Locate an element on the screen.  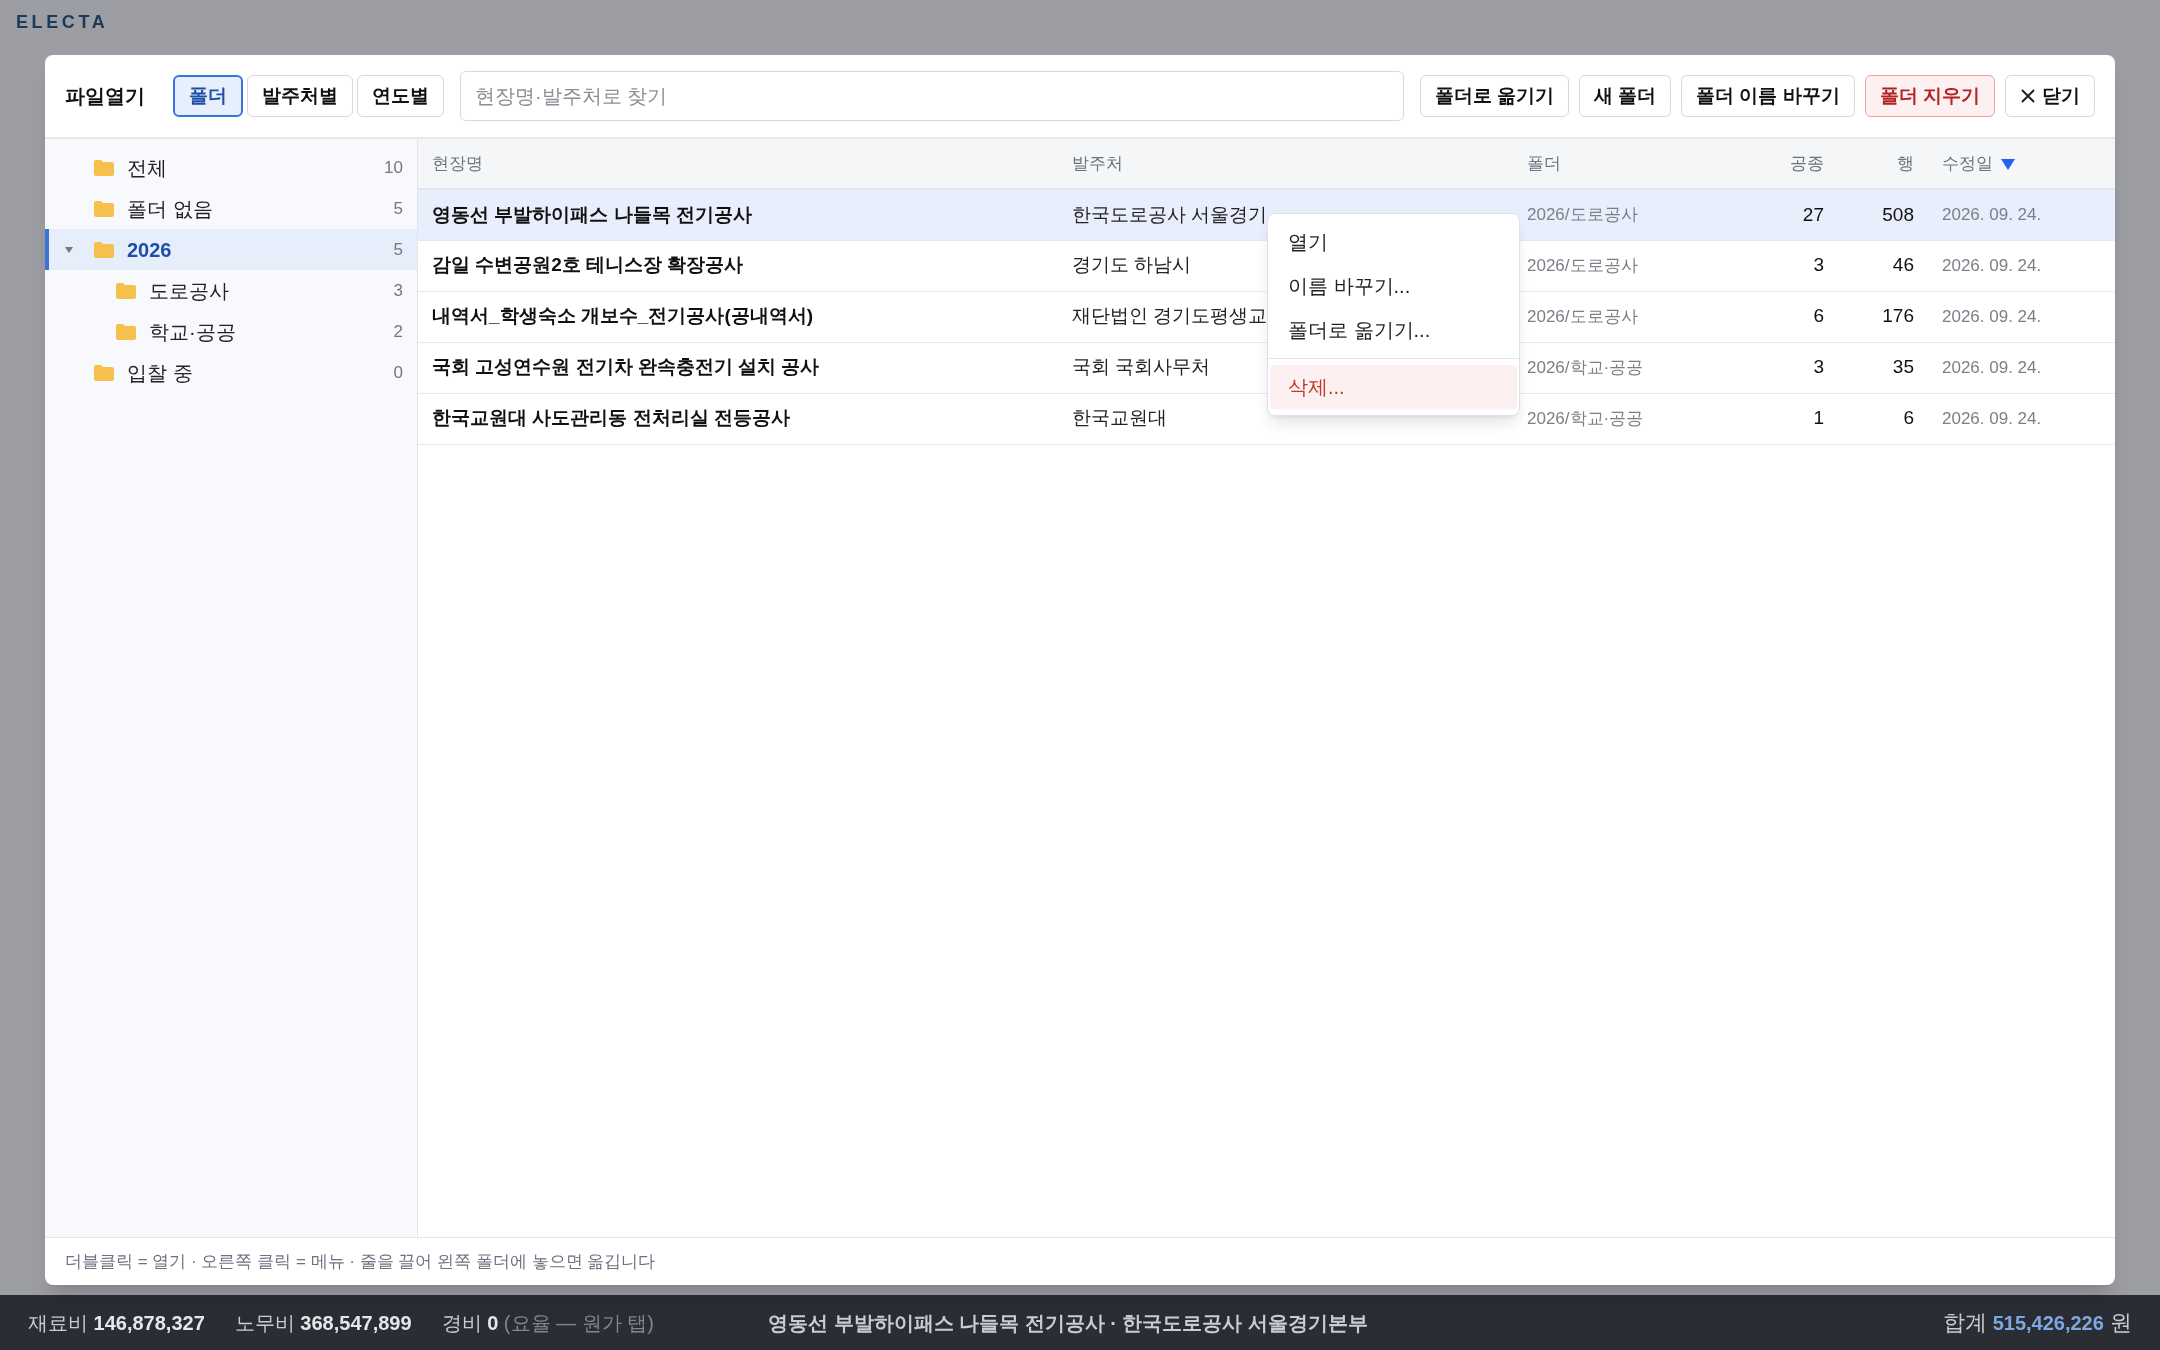
folder-count: 2 is located at coordinates (398, 331).